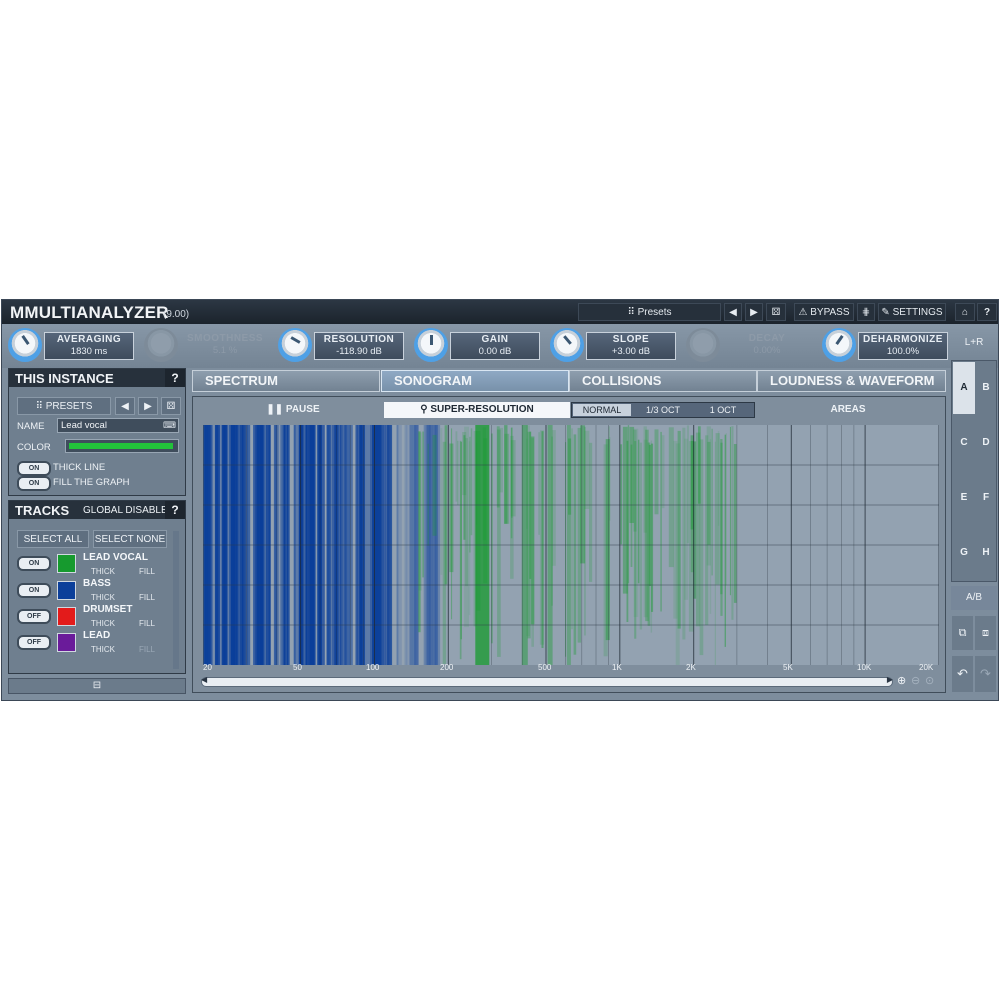  I want to click on redo-icon: ↷, so click(985, 674).